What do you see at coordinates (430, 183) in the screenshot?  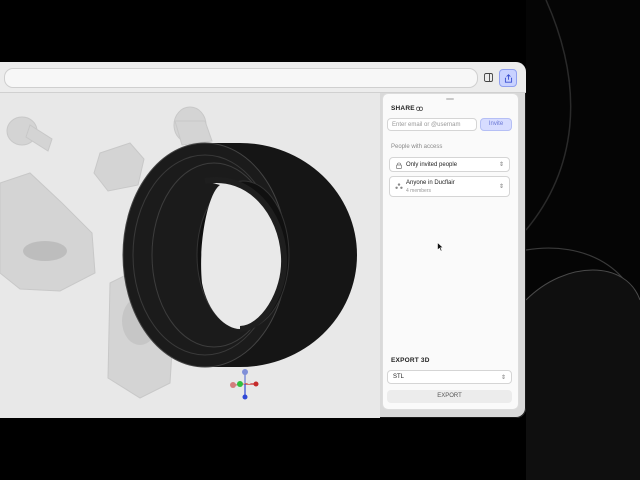 I see `org-name: Anyone in Ducflair` at bounding box center [430, 183].